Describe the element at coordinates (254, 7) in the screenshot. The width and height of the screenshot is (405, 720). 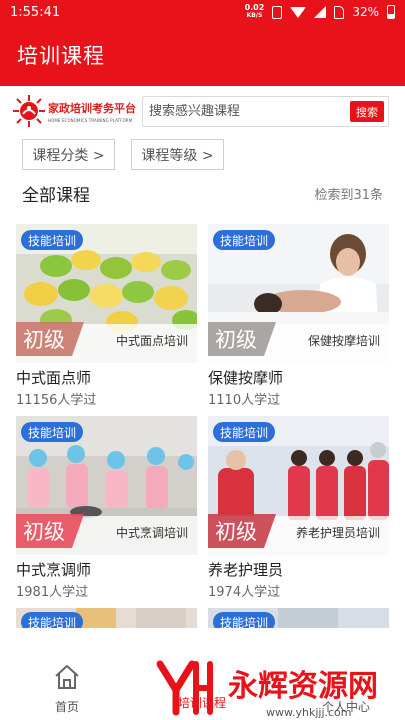
I see `net-speed-value: 0.02` at that location.